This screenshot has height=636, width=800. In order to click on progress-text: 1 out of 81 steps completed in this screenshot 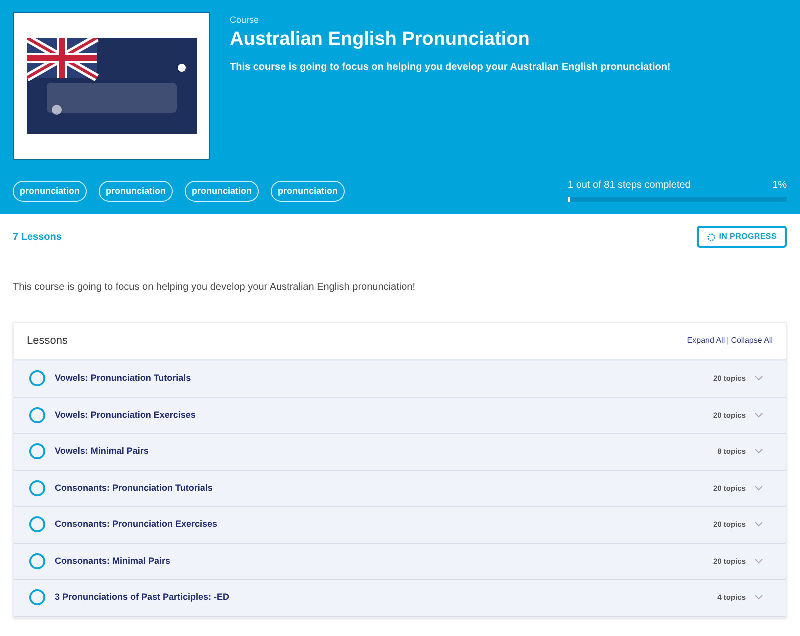, I will do `click(629, 186)`.